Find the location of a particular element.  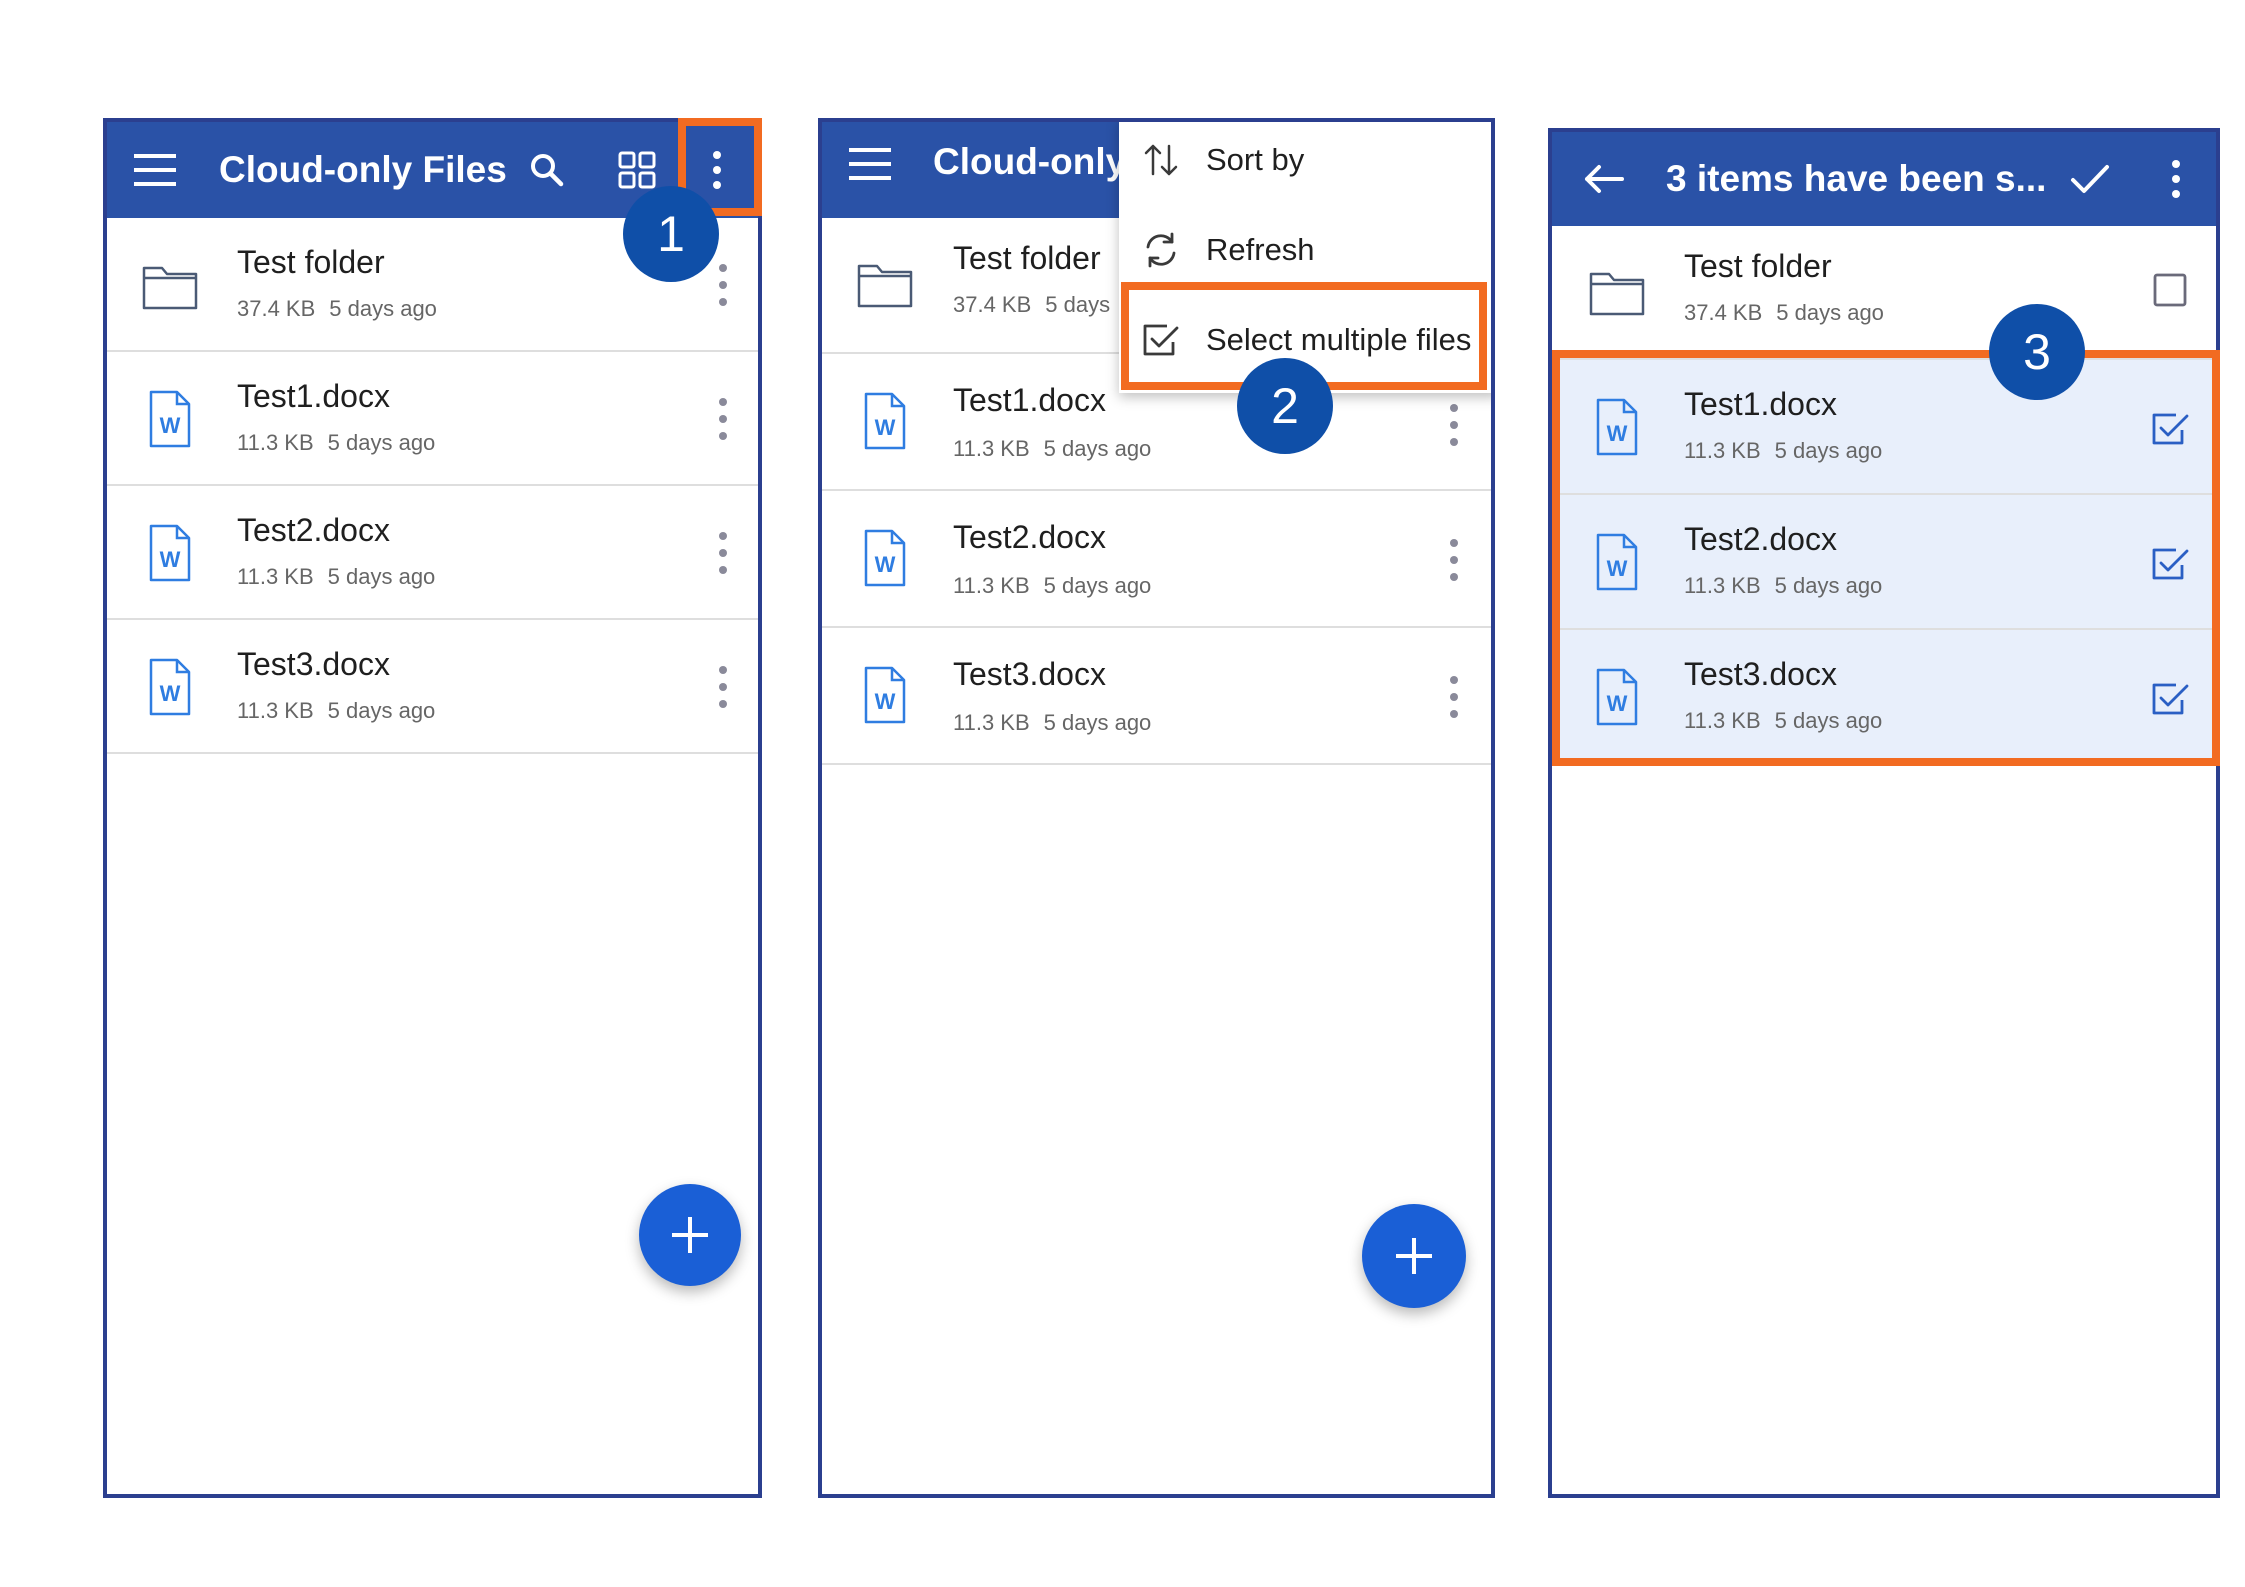

sort-icon is located at coordinates (1161, 160).